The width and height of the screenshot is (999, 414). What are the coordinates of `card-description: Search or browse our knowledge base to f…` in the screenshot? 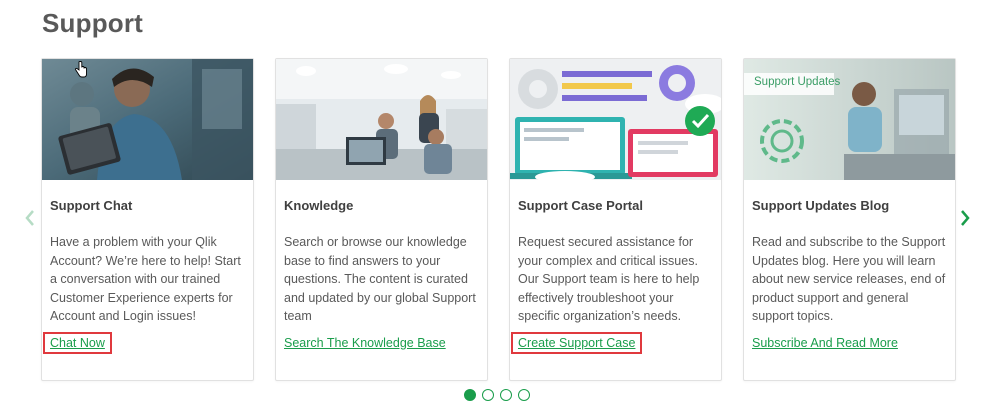 It's located at (380, 279).